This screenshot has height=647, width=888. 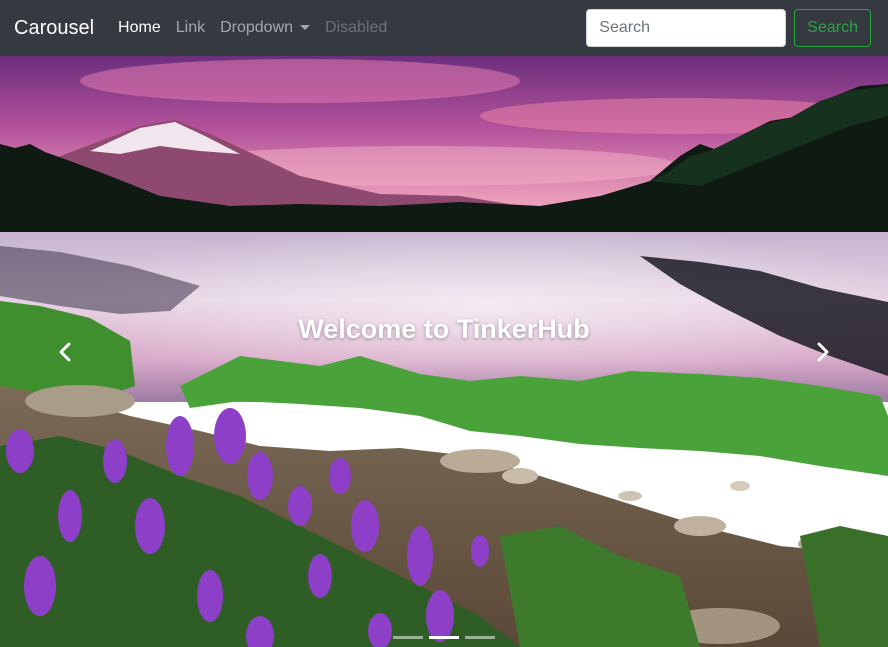 I want to click on carousel-prev-button, so click(x=65, y=351).